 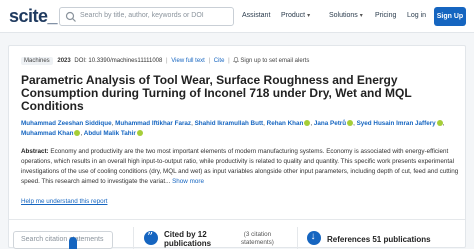 What do you see at coordinates (188, 181) in the screenshot?
I see `show-more-link: Show more` at bounding box center [188, 181].